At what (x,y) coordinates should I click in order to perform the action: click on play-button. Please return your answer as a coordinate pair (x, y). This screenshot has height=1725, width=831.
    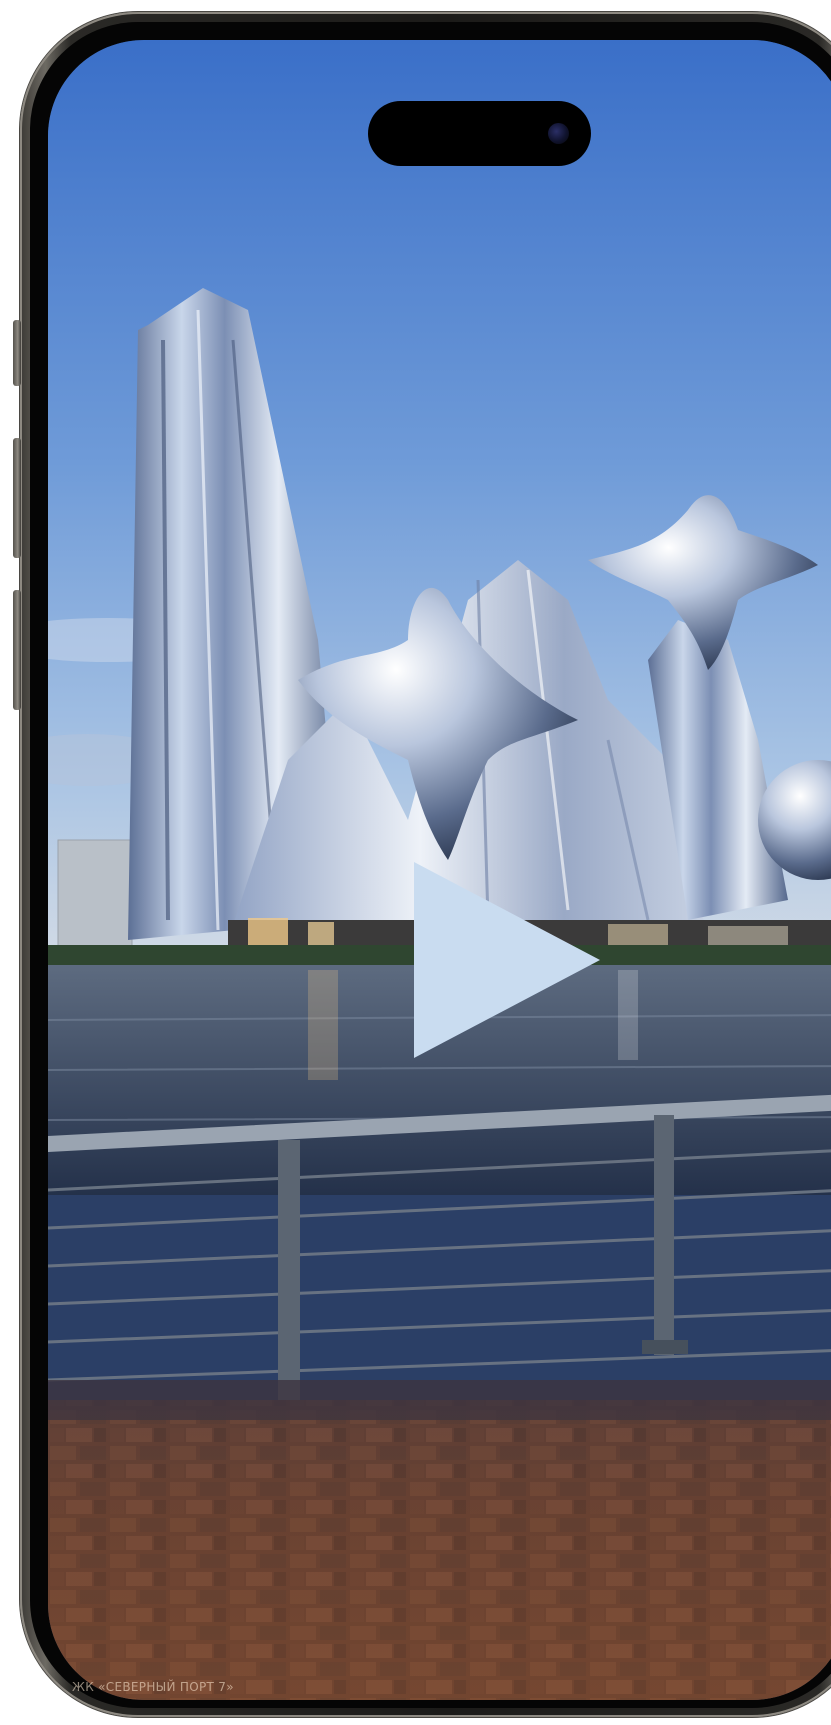
    Looking at the image, I should click on (507, 960).